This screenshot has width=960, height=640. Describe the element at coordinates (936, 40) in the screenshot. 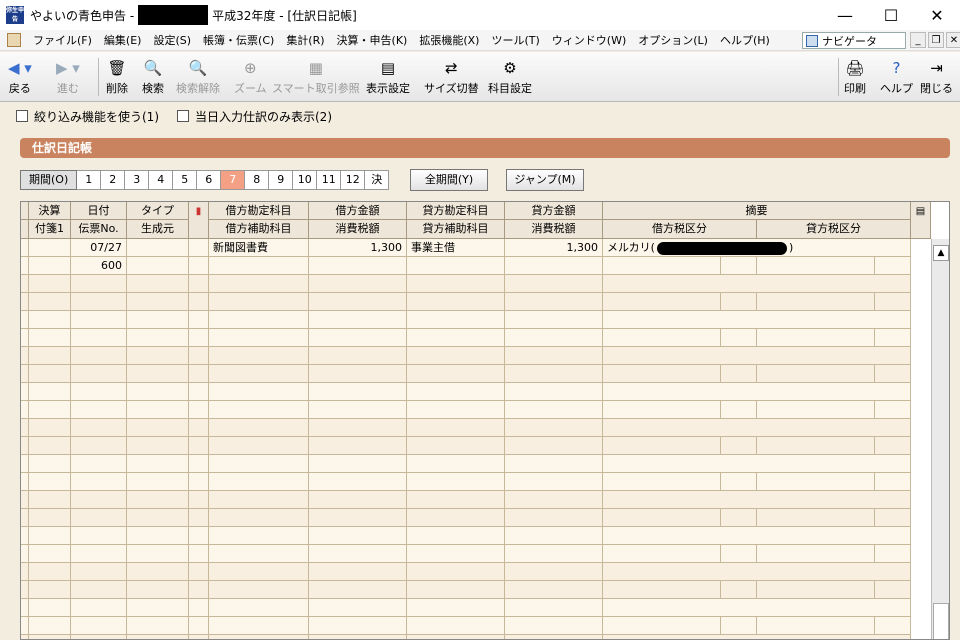

I see `mdi-restore-button: ❐` at that location.